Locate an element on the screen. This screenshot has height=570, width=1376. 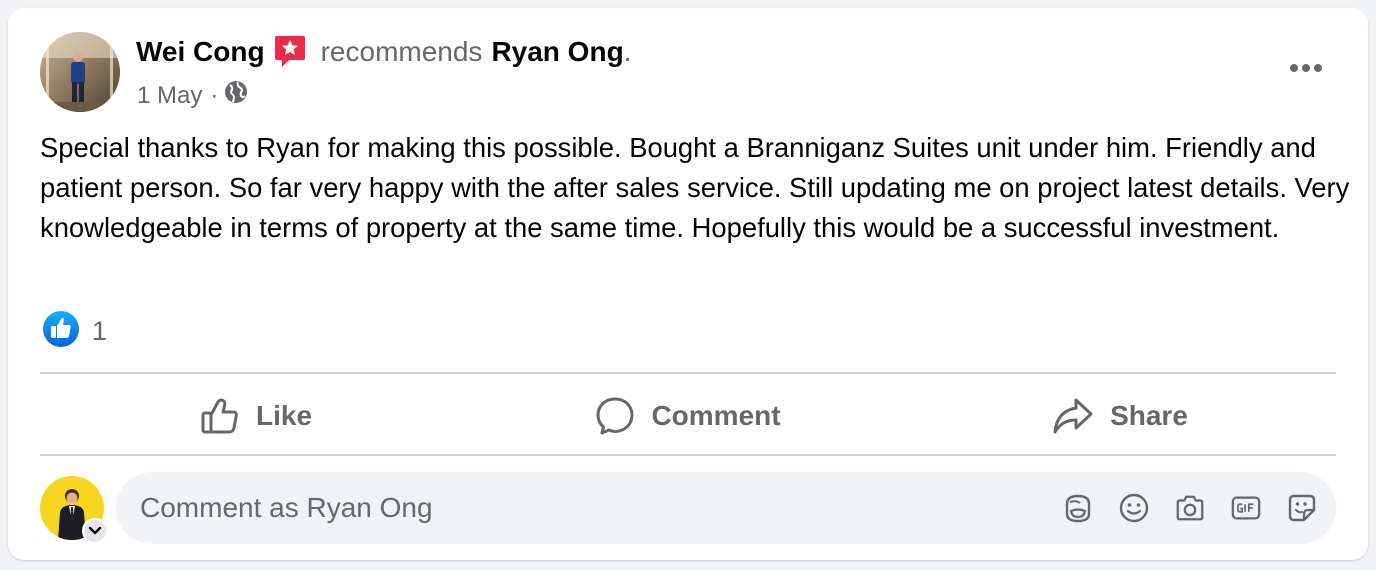
recommended-page-name: Ryan Ong is located at coordinates (557, 52).